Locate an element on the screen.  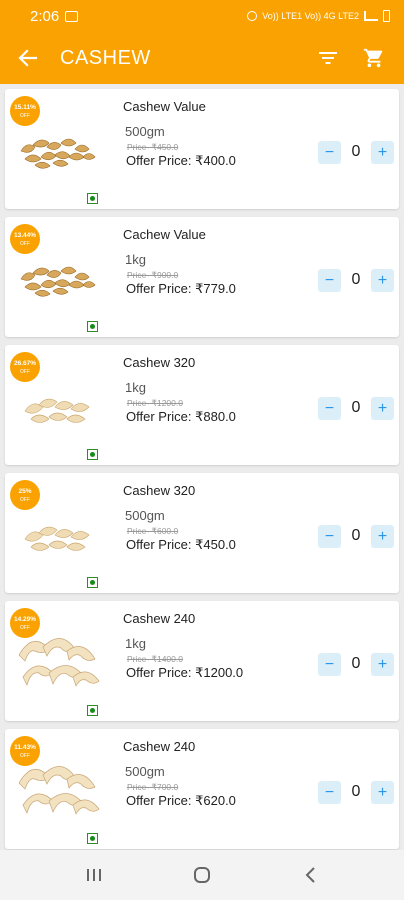
recent-apps-icon is located at coordinates (94, 875).